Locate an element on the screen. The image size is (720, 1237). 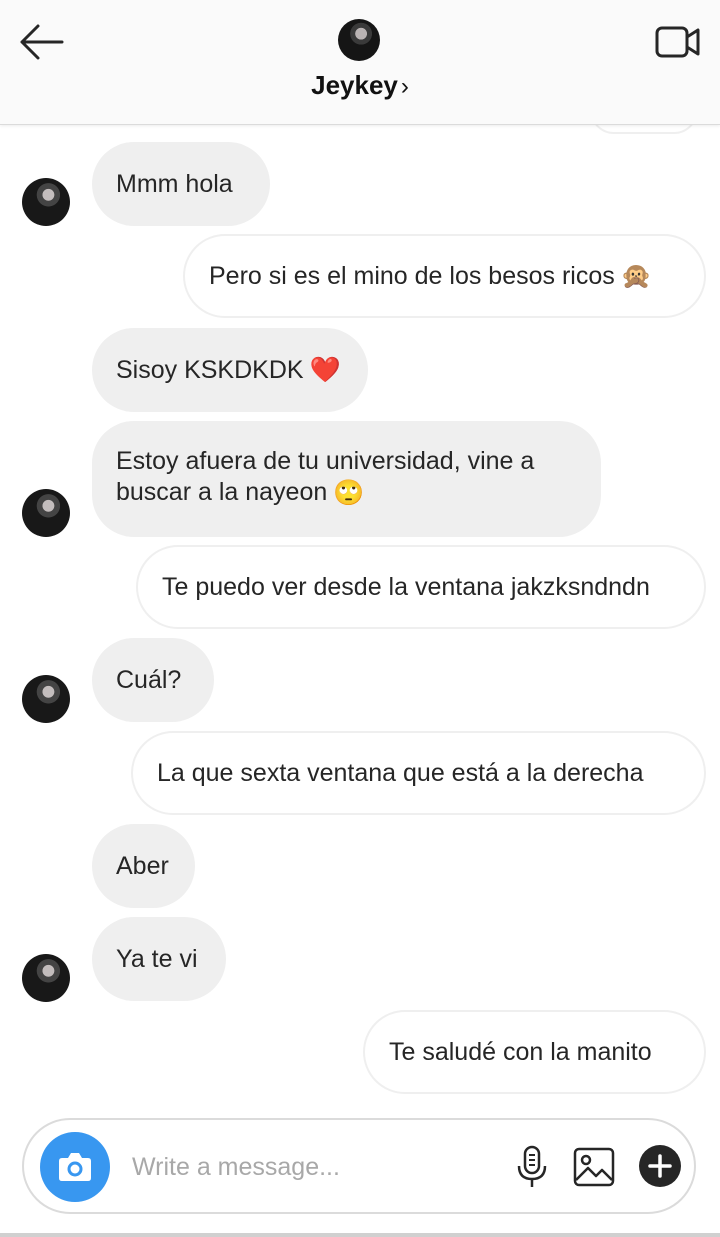
voice-message-button is located at coordinates (532, 1167).